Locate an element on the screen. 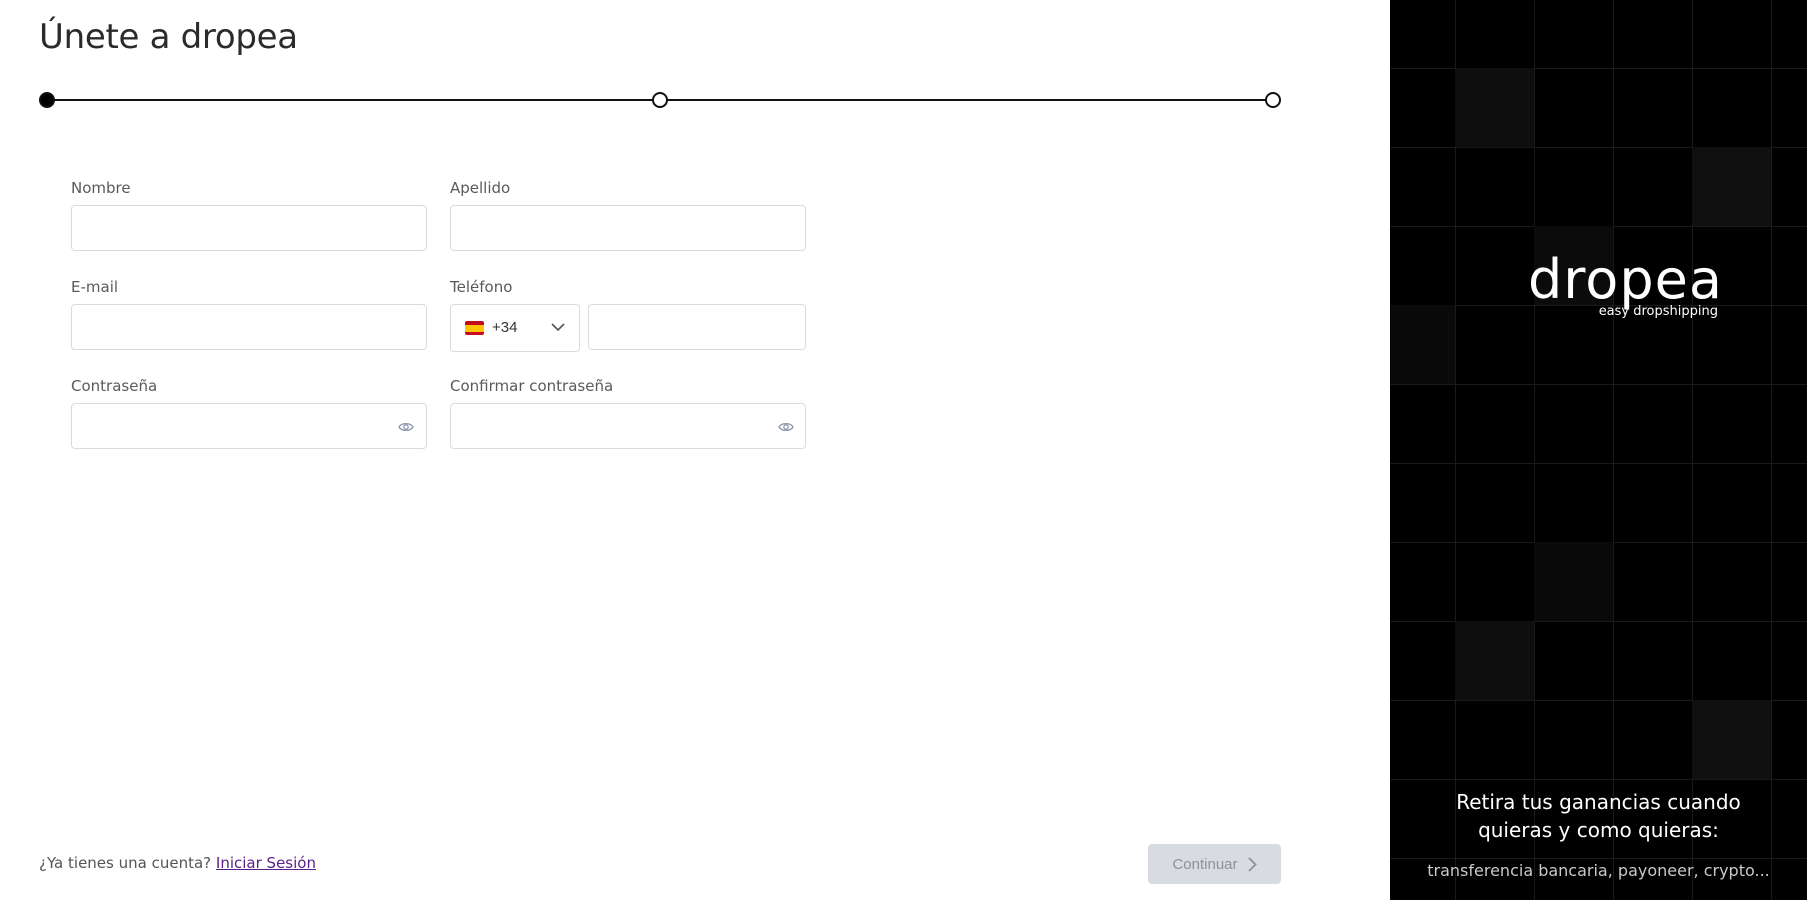  continue-button: Continuar is located at coordinates (1214, 864).